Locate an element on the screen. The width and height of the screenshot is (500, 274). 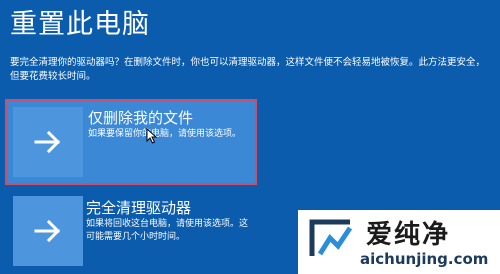
option-fully-clean-drive: 完全清理驱动器 如果将回收这台电脑，请使用该选项。这可能需要几个小时时间。 is located at coordinates (134, 235).